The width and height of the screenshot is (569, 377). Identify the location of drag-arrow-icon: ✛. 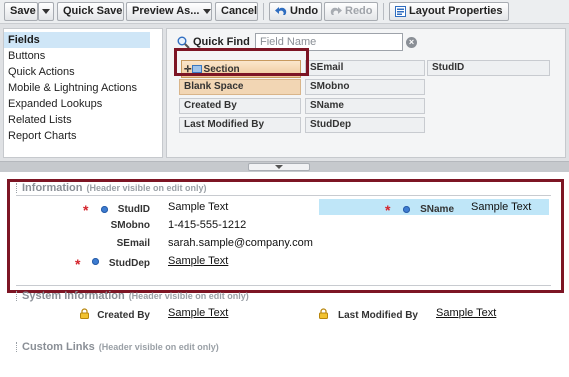
(188, 69).